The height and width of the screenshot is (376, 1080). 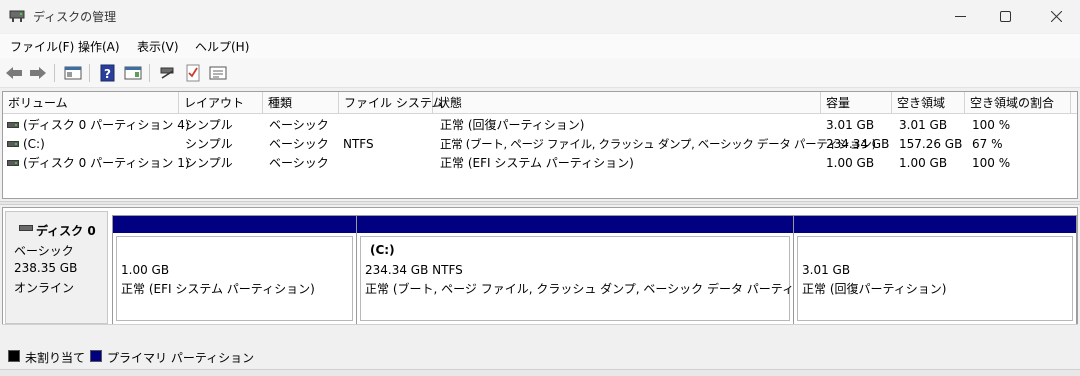 I want to click on partition-body: 3.01 GB 正常 (回復パーティション), so click(x=935, y=278).